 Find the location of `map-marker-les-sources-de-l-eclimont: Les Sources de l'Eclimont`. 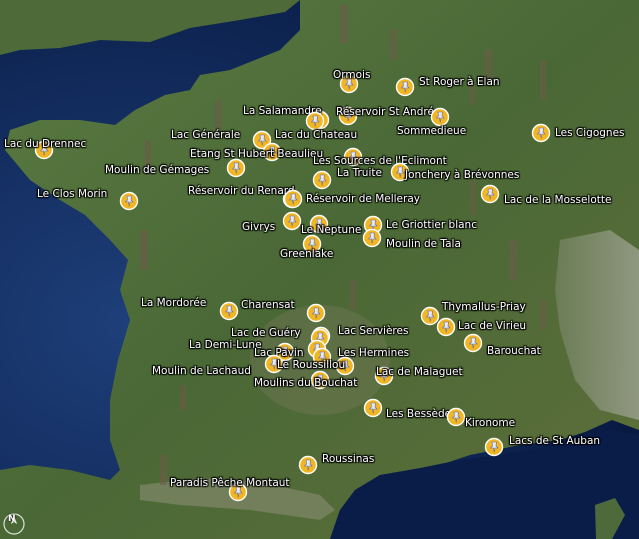

map-marker-les-sources-de-l-eclimont: Les Sources de l'Eclimont is located at coordinates (380, 157).